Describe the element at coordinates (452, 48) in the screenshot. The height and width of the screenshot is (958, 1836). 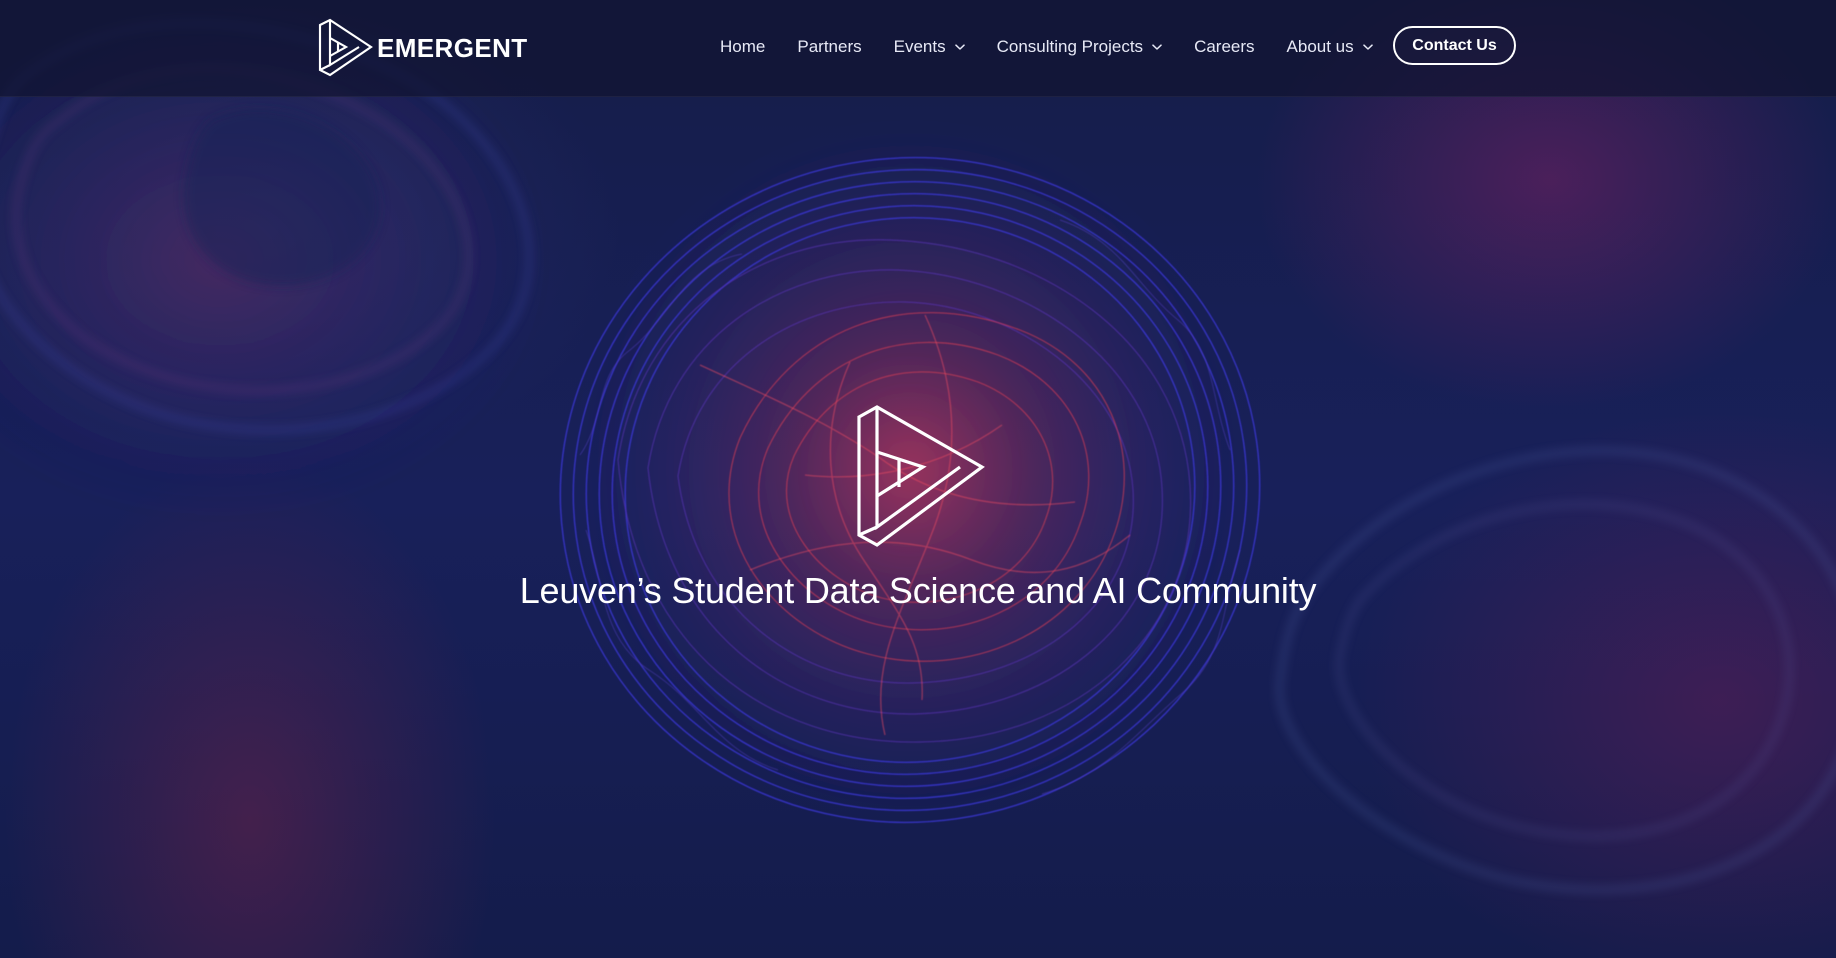
I see `brand-name: EMERGENT` at that location.